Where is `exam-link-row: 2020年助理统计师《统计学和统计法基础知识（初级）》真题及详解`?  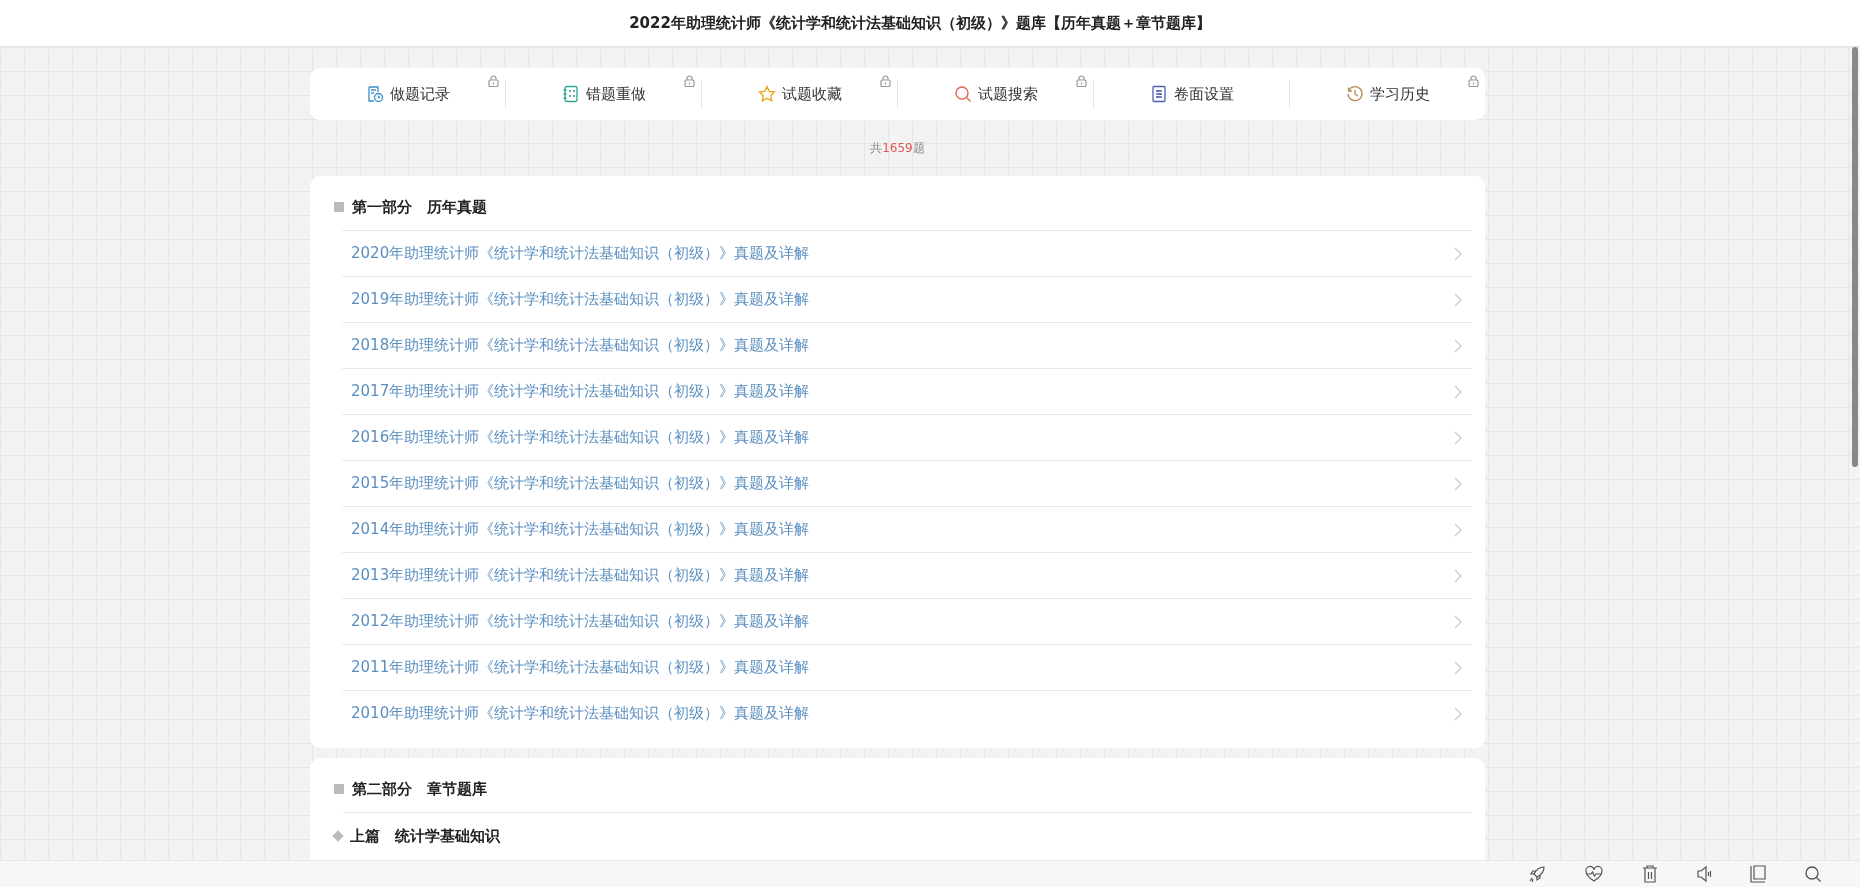
exam-link-row: 2020年助理统计师《统计学和统计法基础知识（初级）》真题及详解 is located at coordinates (907, 253).